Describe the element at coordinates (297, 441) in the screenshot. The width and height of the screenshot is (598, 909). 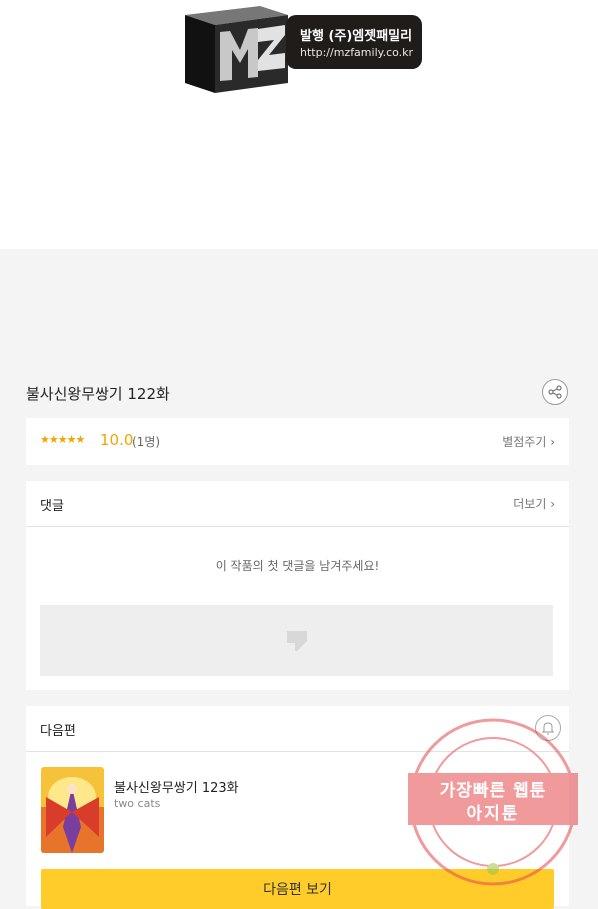
I see `rating-card: ★★★★★ 10.0 (1명) 별점주기 ›` at that location.